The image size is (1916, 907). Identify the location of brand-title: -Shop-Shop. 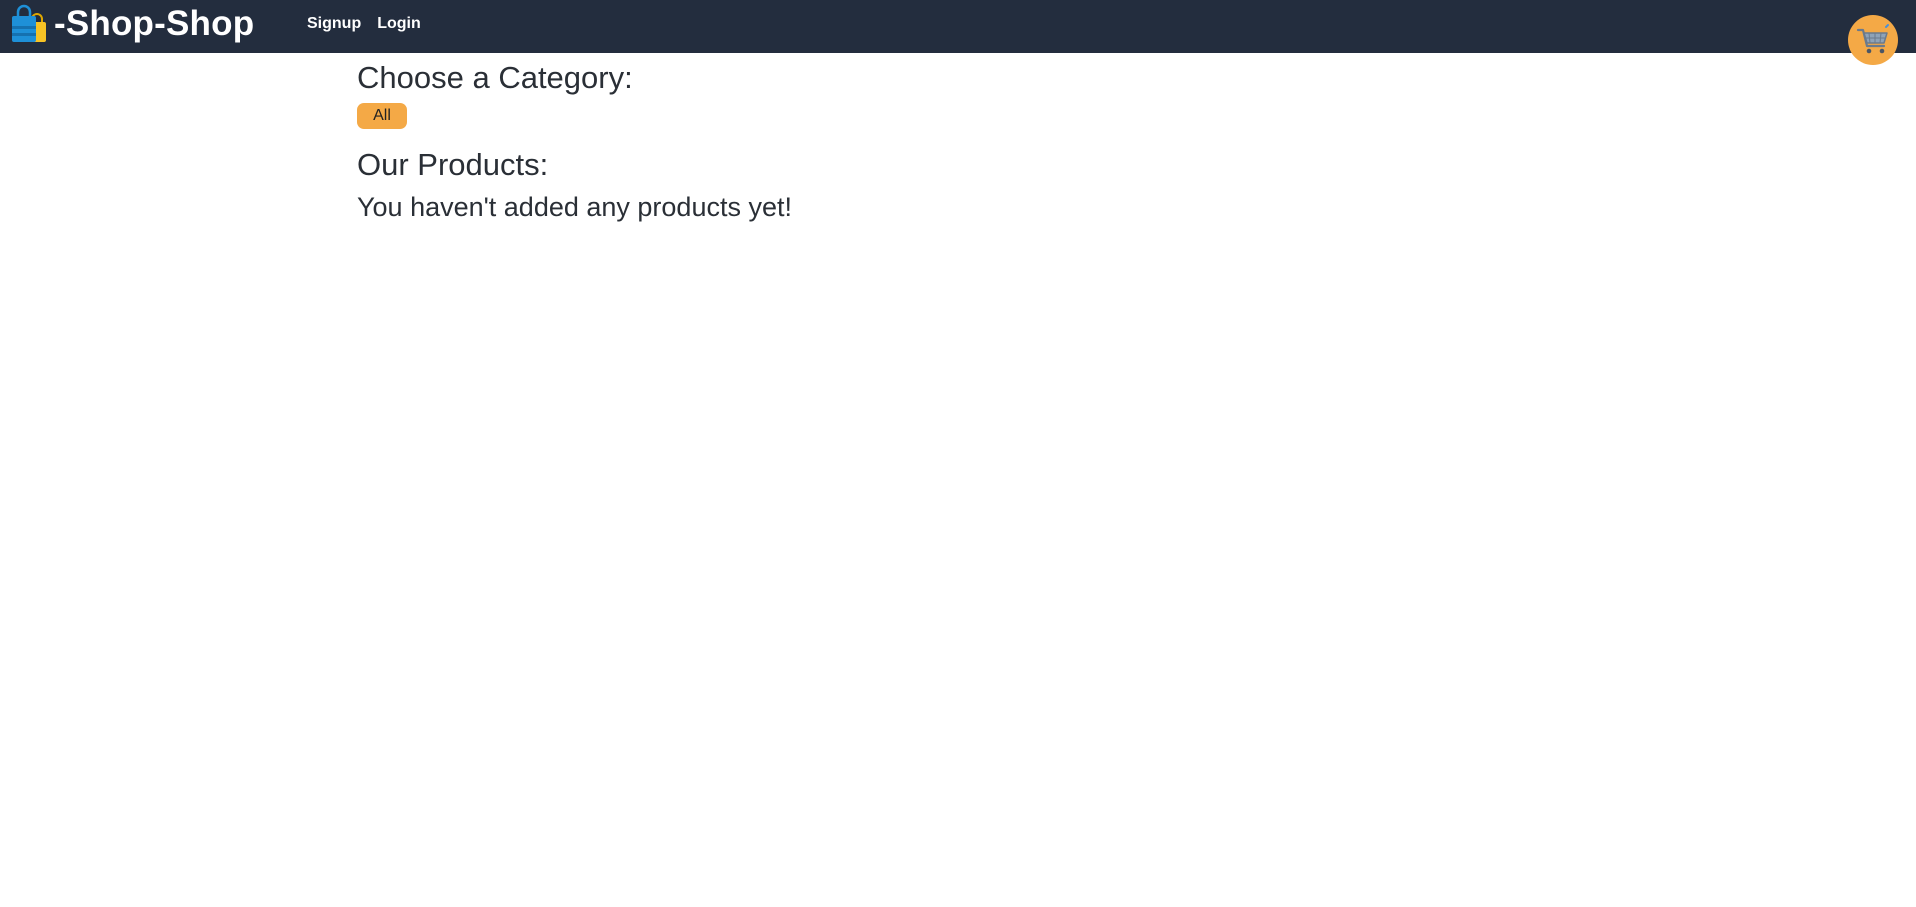
(154, 23).